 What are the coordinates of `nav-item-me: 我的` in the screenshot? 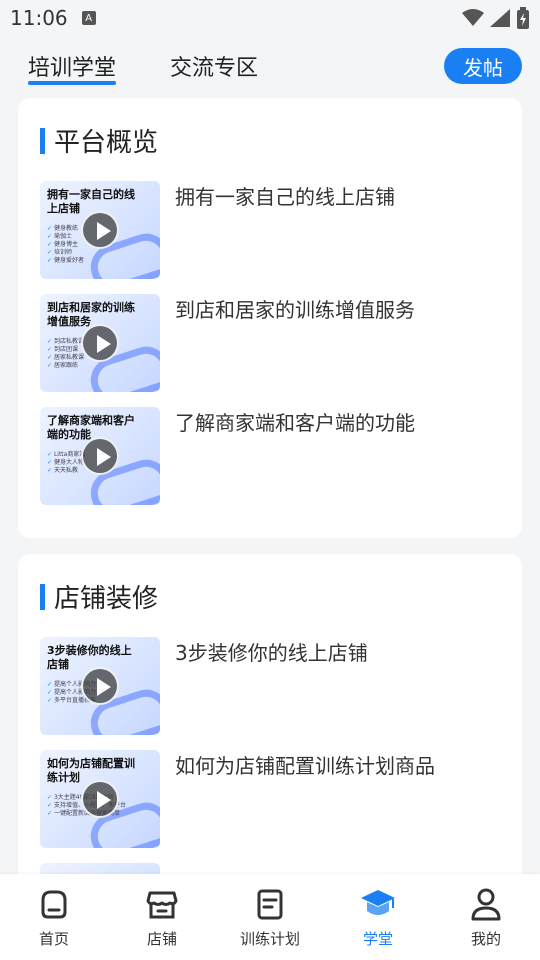 It's located at (486, 917).